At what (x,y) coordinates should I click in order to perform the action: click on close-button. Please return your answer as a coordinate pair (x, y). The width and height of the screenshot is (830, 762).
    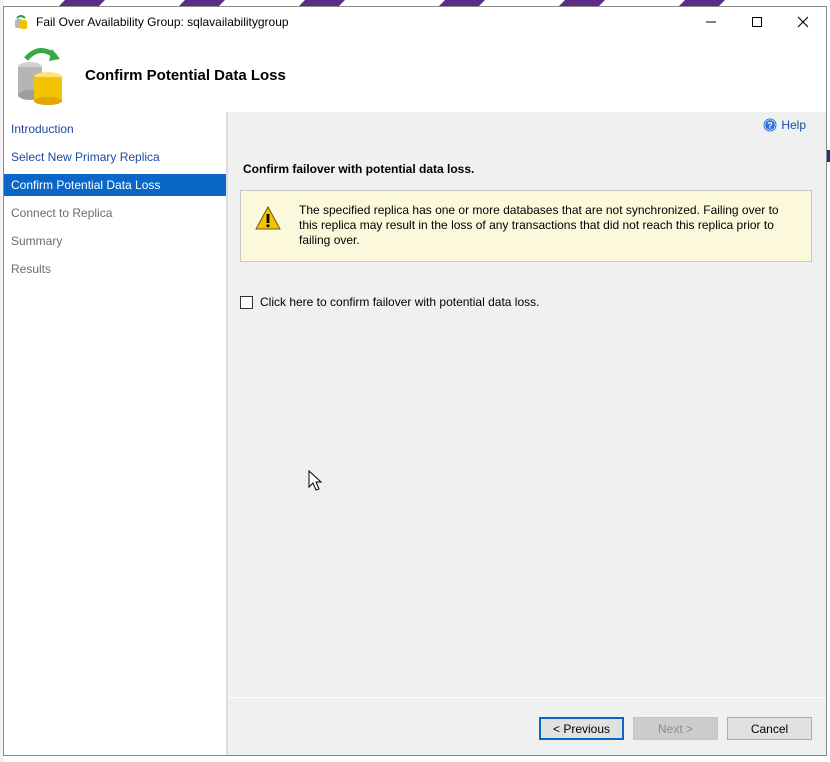
    Looking at the image, I should click on (803, 22).